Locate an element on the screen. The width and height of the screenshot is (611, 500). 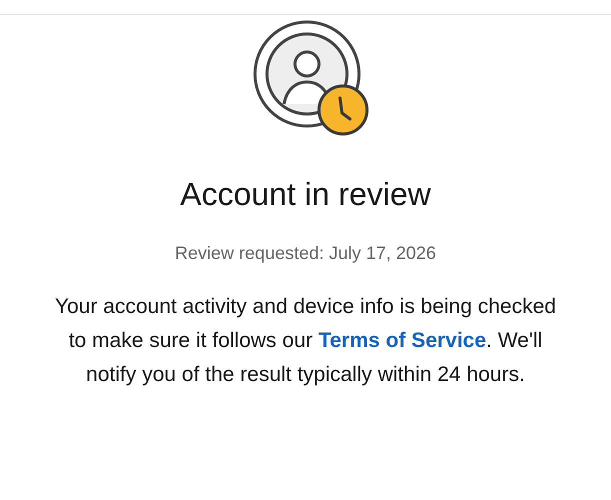
review-date: Review requested: July 17, 2026 is located at coordinates (305, 253).